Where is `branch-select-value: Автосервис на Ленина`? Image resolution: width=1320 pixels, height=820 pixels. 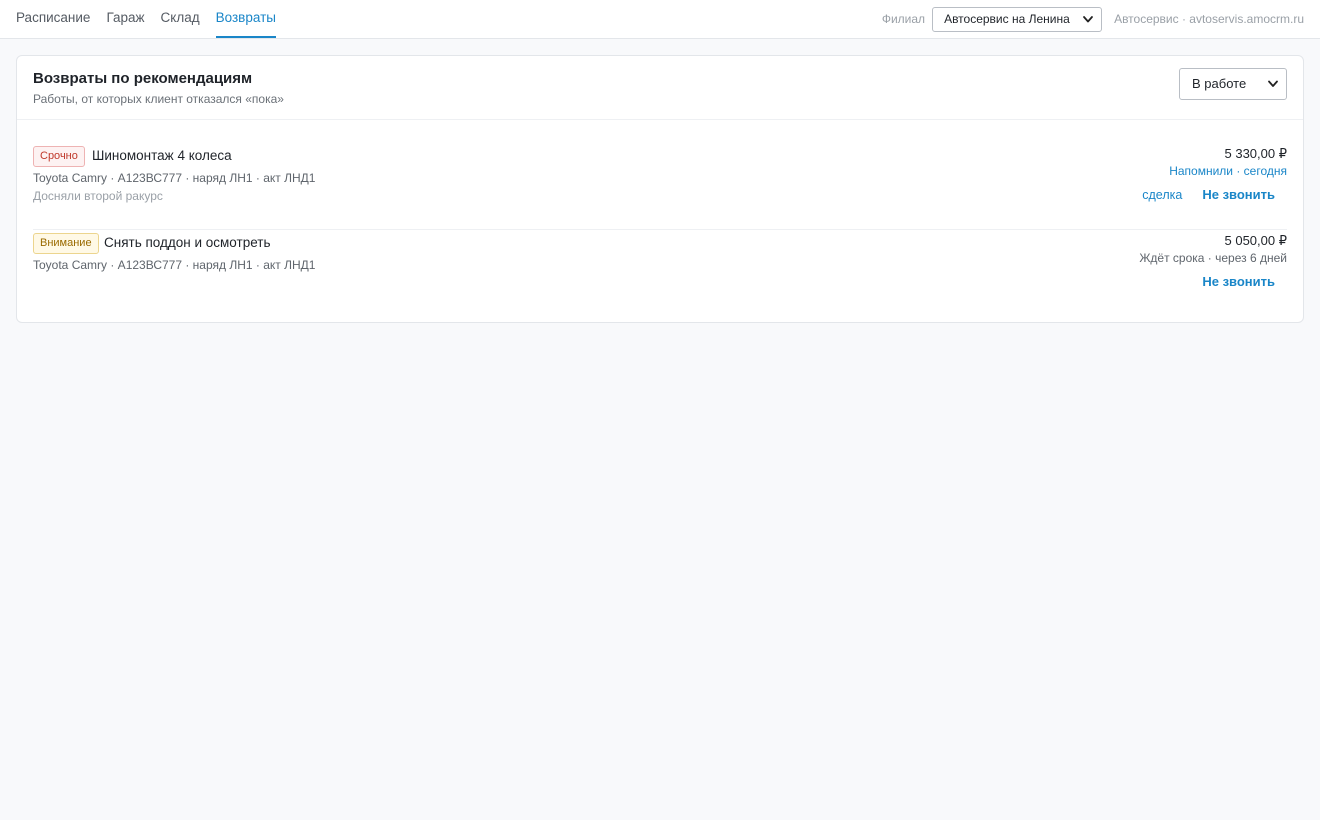
branch-select-value: Автосервис на Ленина is located at coordinates (1007, 18).